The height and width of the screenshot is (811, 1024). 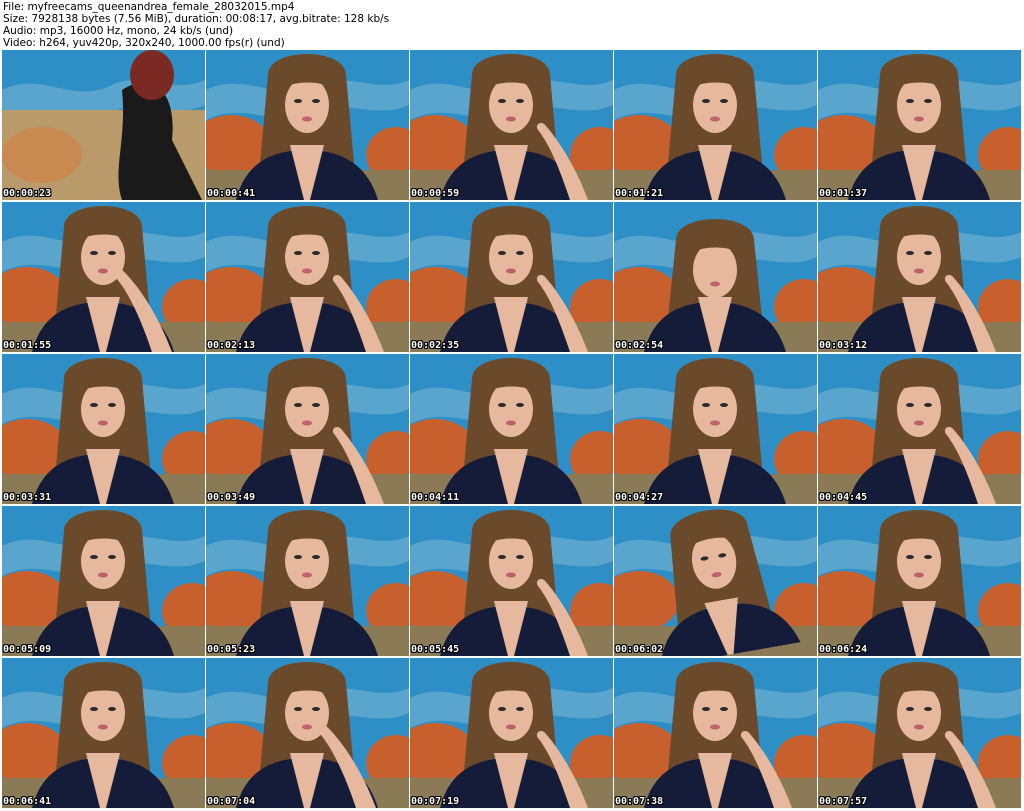 I want to click on frame-timestamp: 00:00:59, so click(x=435, y=193).